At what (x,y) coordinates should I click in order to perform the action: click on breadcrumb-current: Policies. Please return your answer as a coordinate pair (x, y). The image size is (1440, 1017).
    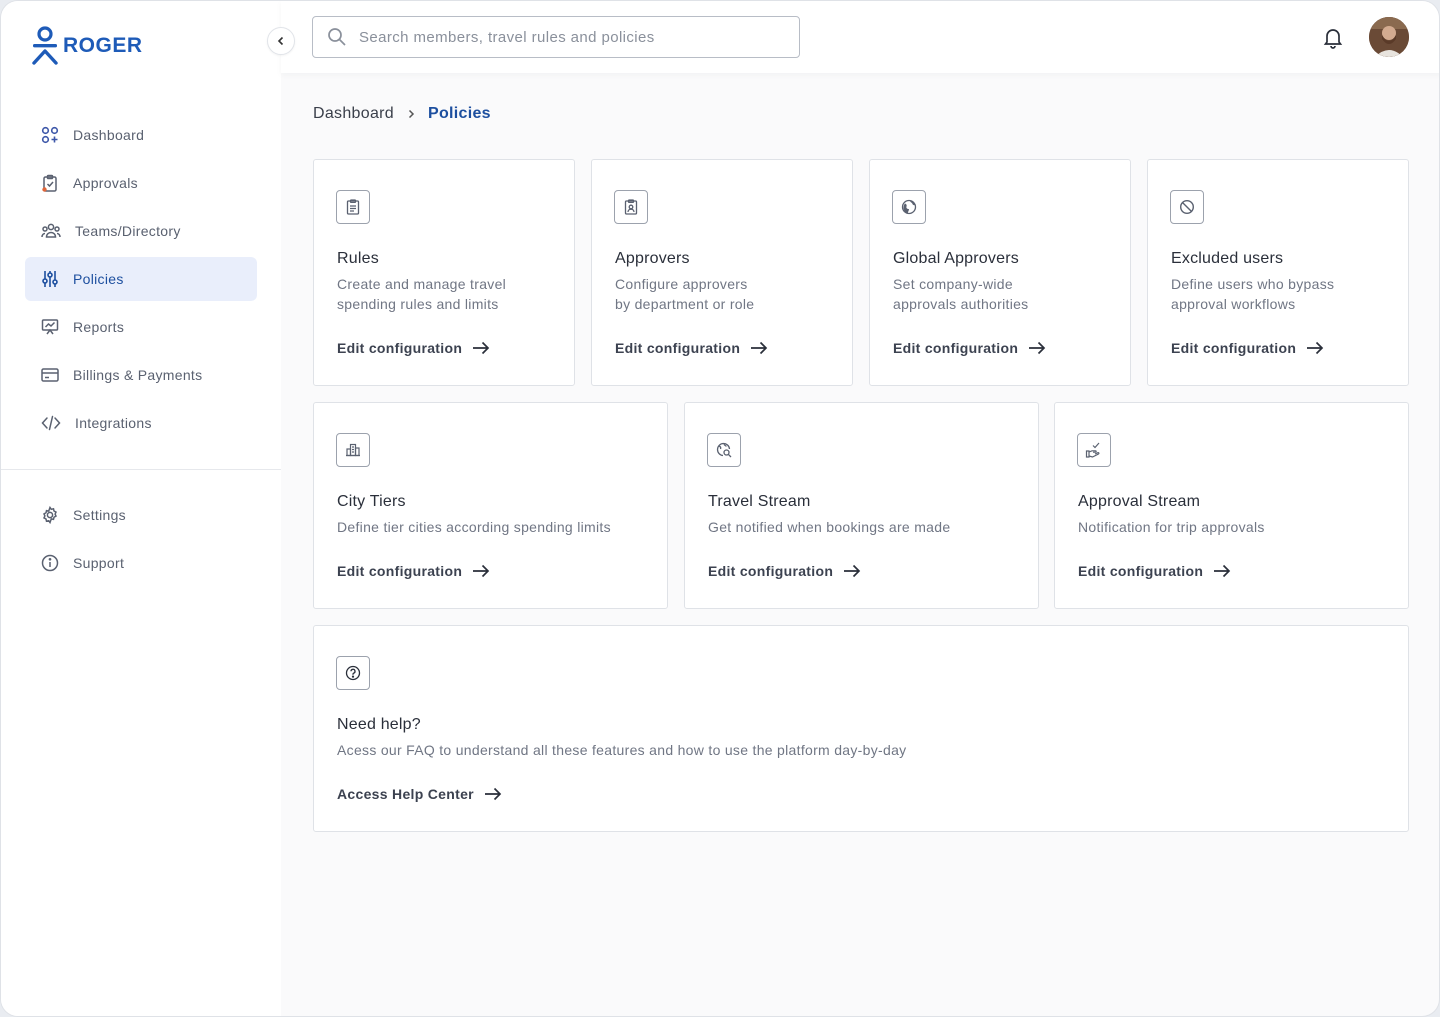
    Looking at the image, I should click on (459, 113).